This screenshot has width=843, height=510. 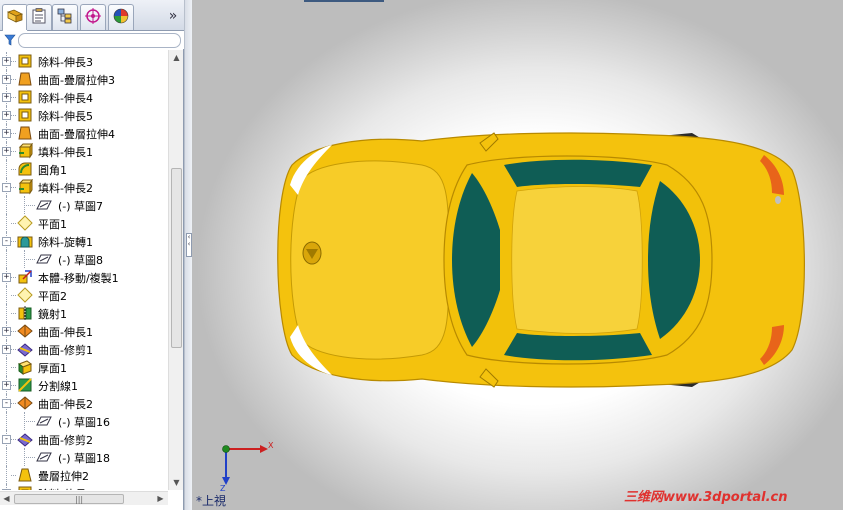 What do you see at coordinates (84, 439) in the screenshot?
I see `tree-node: - 曲面-修剪2` at bounding box center [84, 439].